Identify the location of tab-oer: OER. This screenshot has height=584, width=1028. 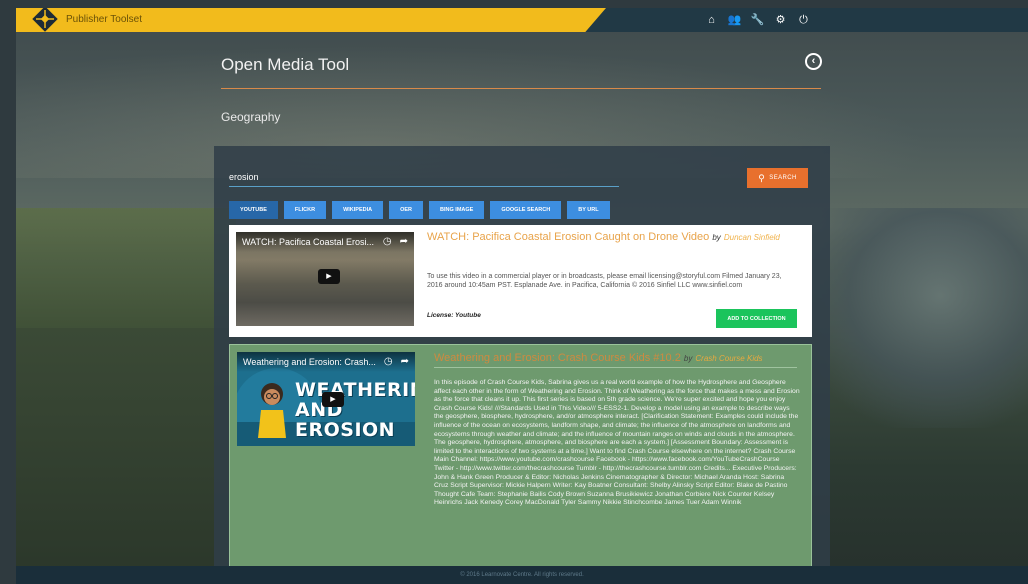
(406, 210).